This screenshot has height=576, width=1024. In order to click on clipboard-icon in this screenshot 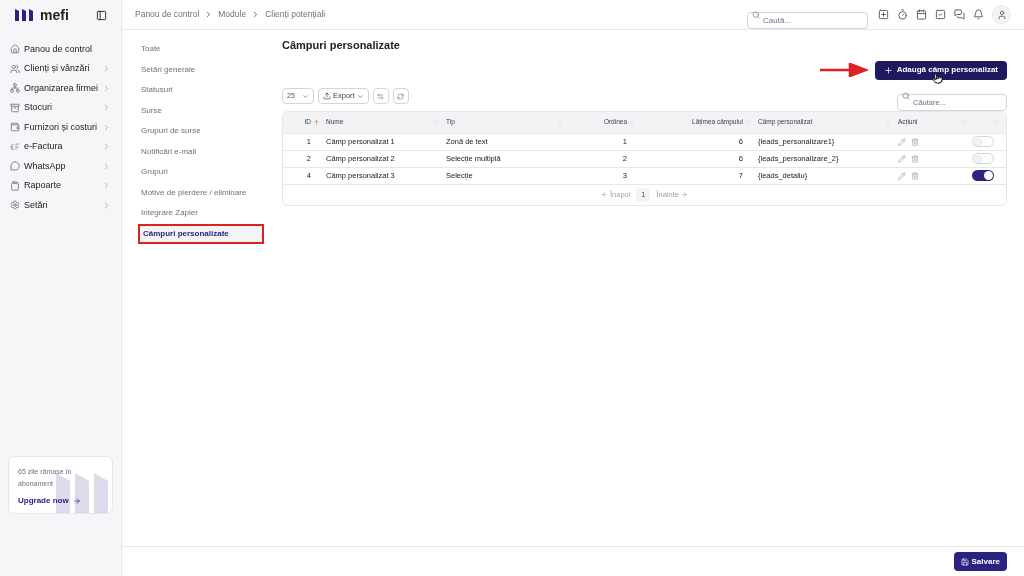, I will do `click(15, 185)`.